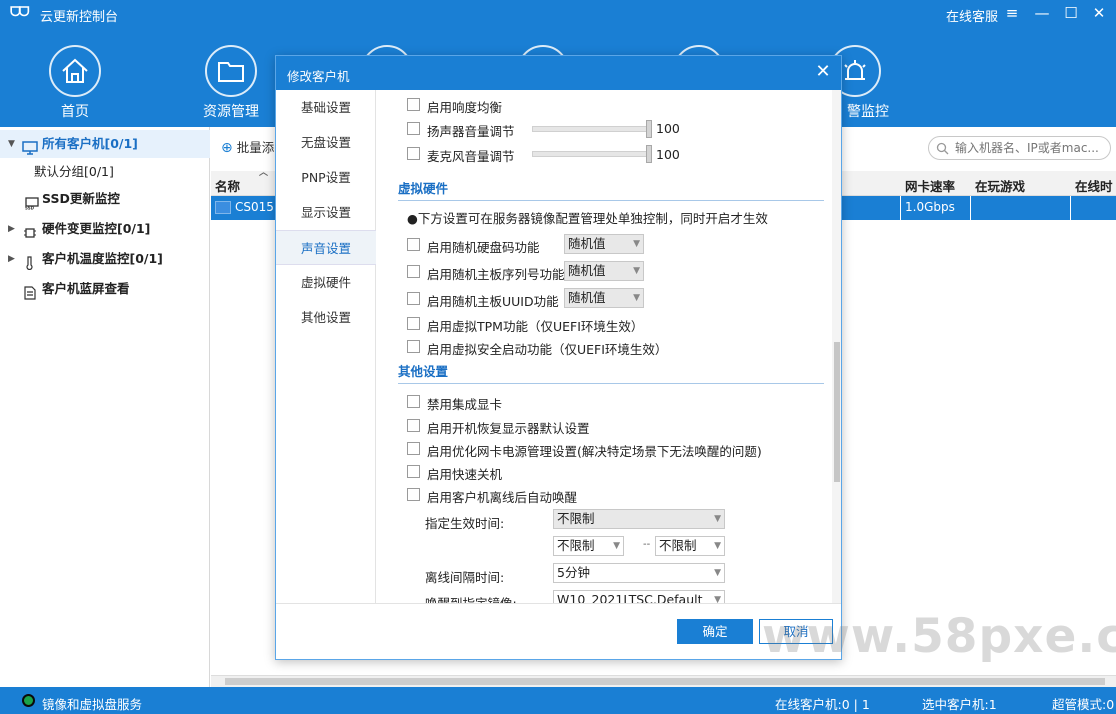 This screenshot has height=714, width=1116. Describe the element at coordinates (590, 154) in the screenshot. I see `mic-volume-slider` at that location.